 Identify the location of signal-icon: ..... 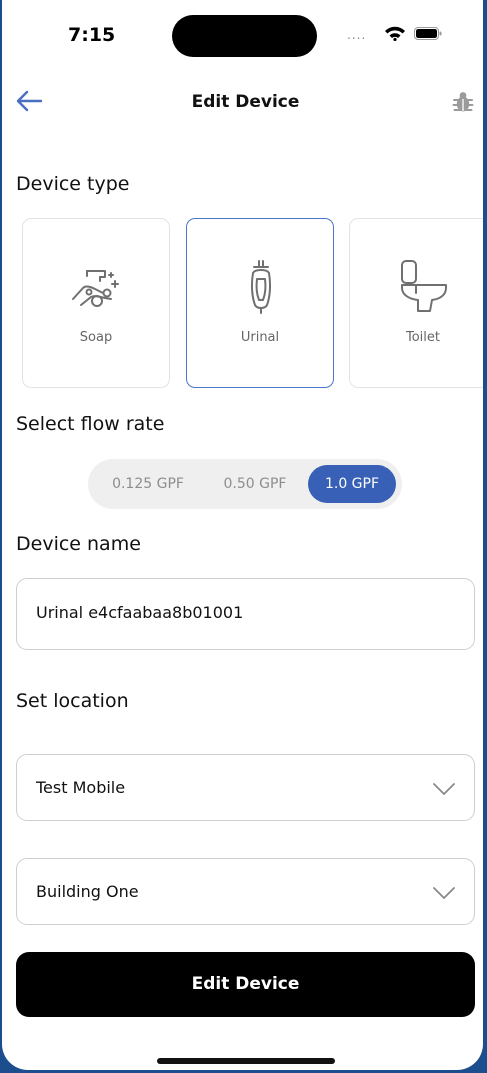
(357, 35).